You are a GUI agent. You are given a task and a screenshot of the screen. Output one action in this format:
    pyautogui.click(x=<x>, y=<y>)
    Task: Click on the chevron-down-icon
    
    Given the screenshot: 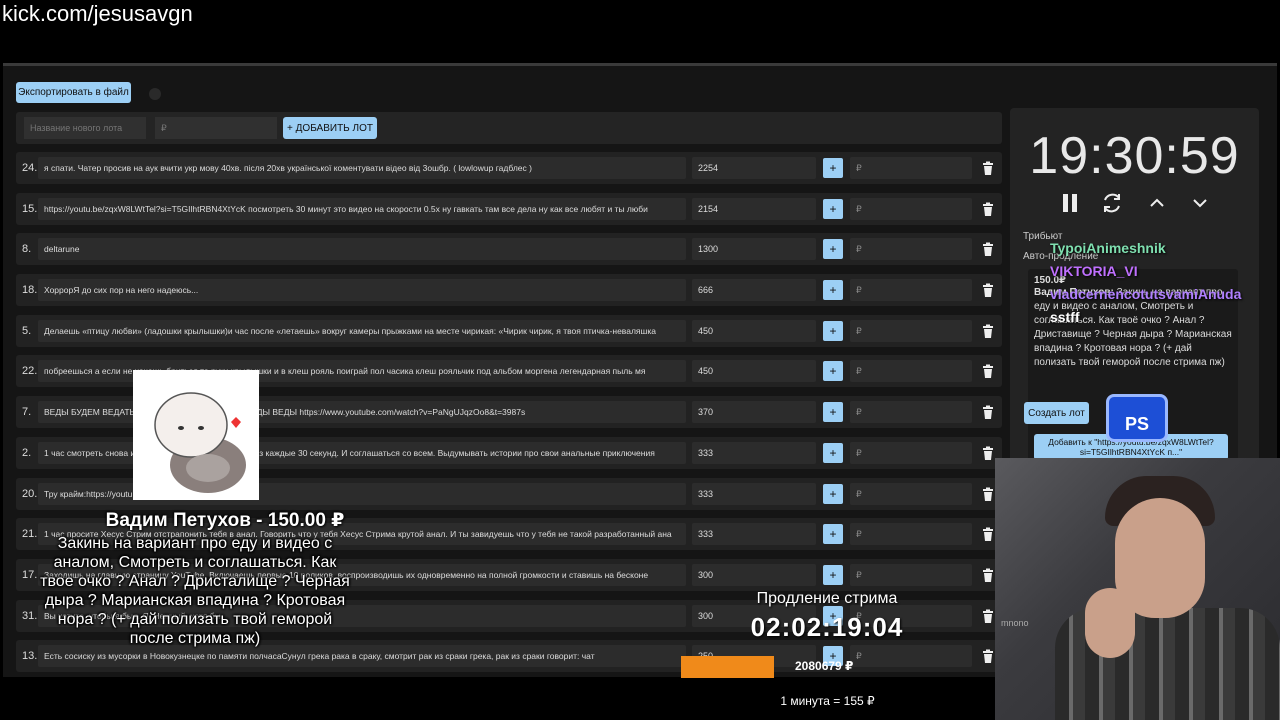 What is the action you would take?
    pyautogui.click(x=1200, y=203)
    